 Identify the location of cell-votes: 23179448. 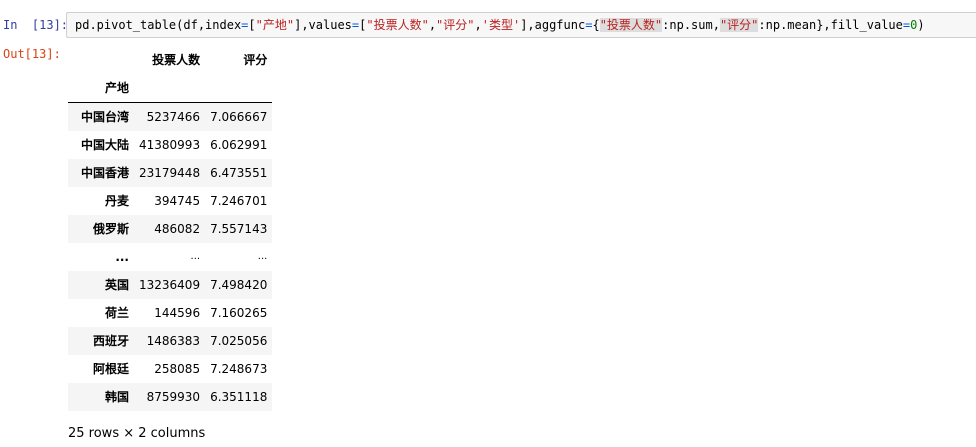
(170, 173).